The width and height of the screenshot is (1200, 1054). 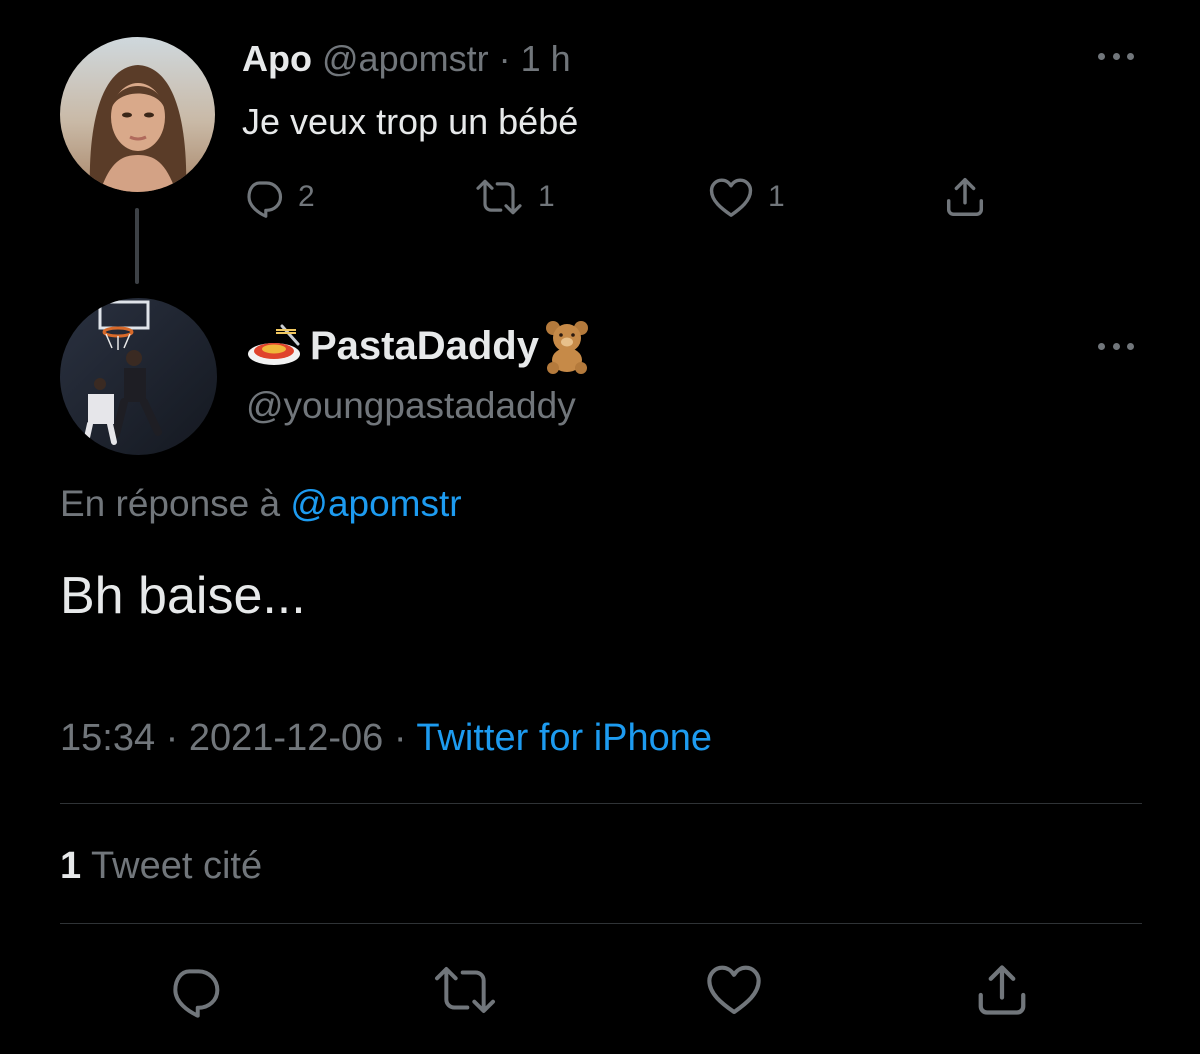 What do you see at coordinates (170, 503) in the screenshot?
I see `reply-context-prefix: En réponse à` at bounding box center [170, 503].